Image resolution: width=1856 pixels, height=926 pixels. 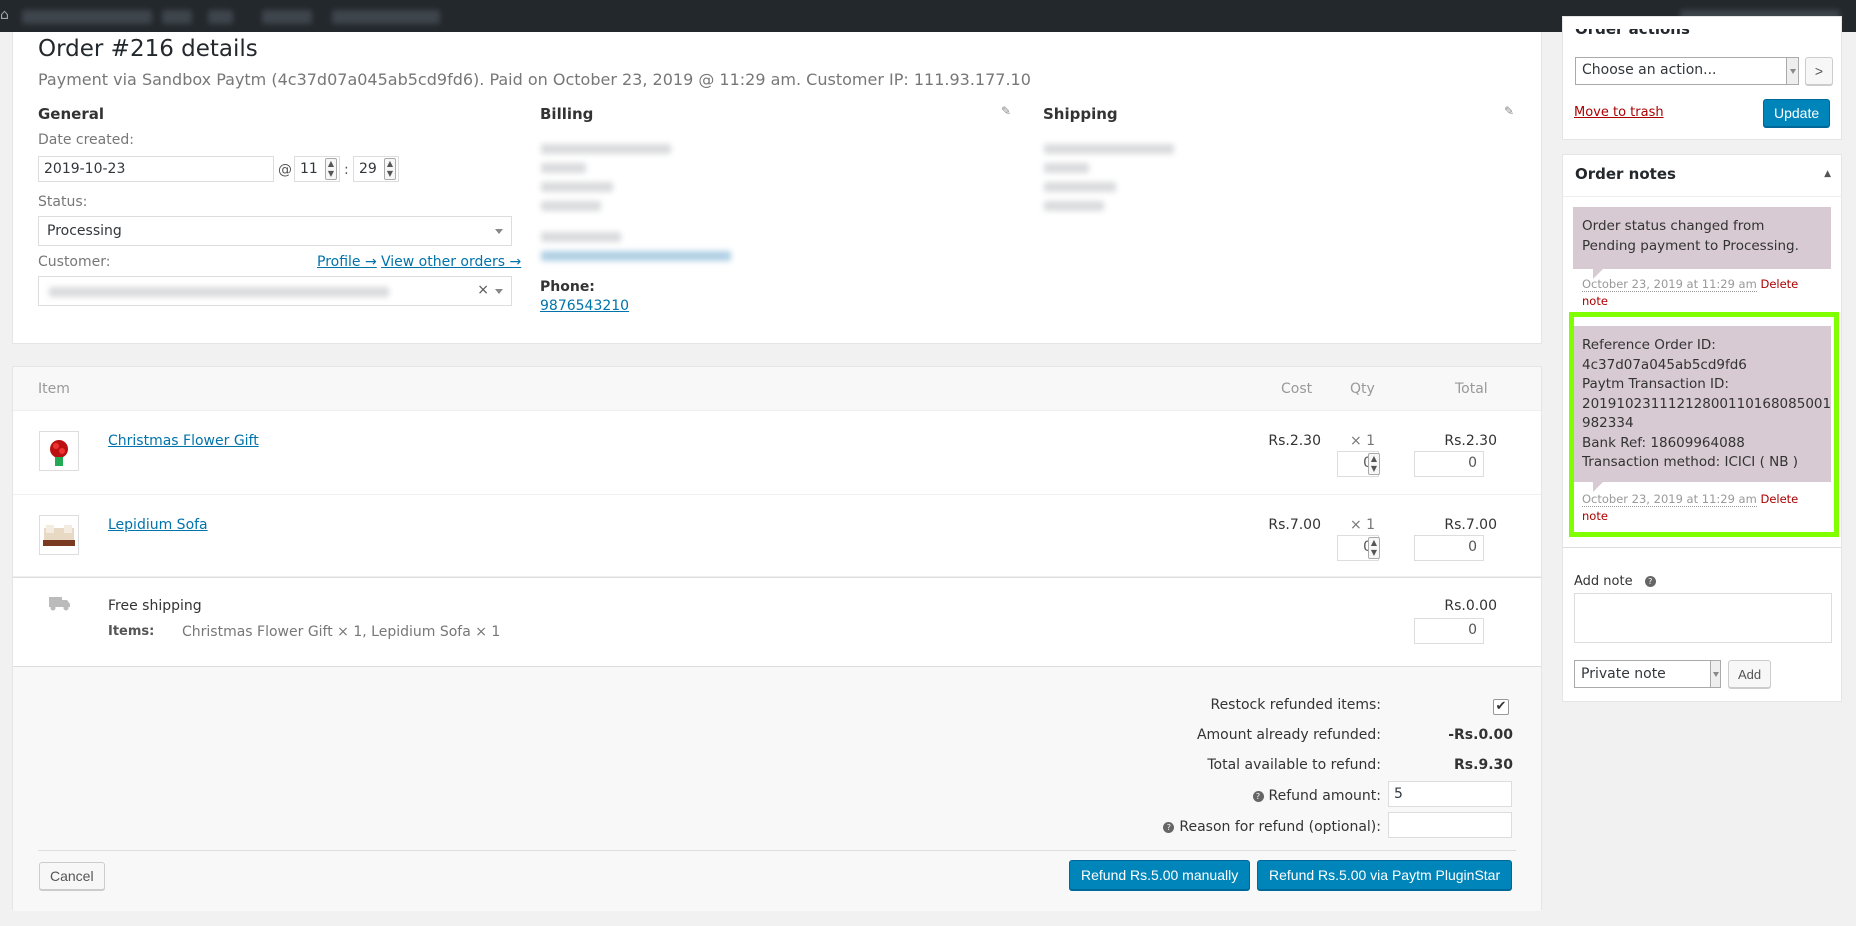 What do you see at coordinates (72, 876) in the screenshot?
I see `cancel-button: Cancel` at bounding box center [72, 876].